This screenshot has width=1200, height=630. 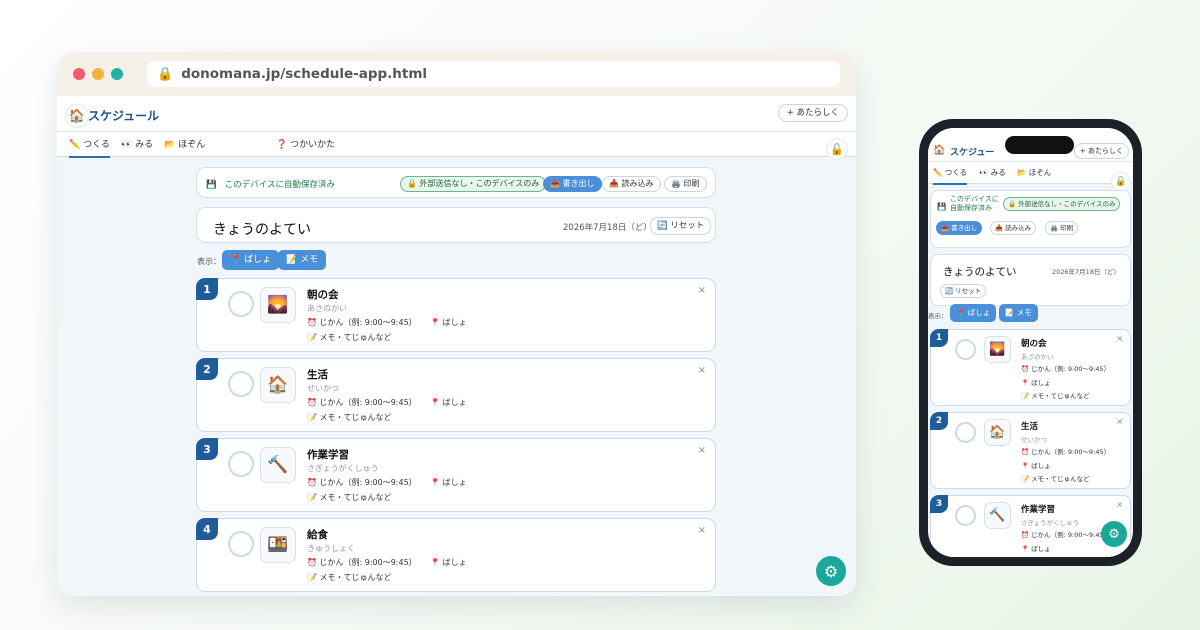 I want to click on schedule-title: きょうのよてい, so click(x=262, y=229).